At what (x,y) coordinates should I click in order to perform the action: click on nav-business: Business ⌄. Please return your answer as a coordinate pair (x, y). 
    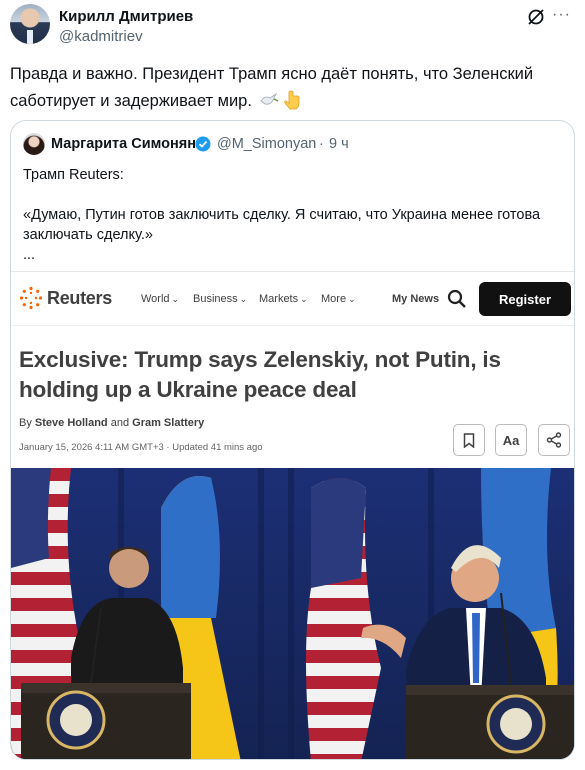
    Looking at the image, I should click on (220, 299).